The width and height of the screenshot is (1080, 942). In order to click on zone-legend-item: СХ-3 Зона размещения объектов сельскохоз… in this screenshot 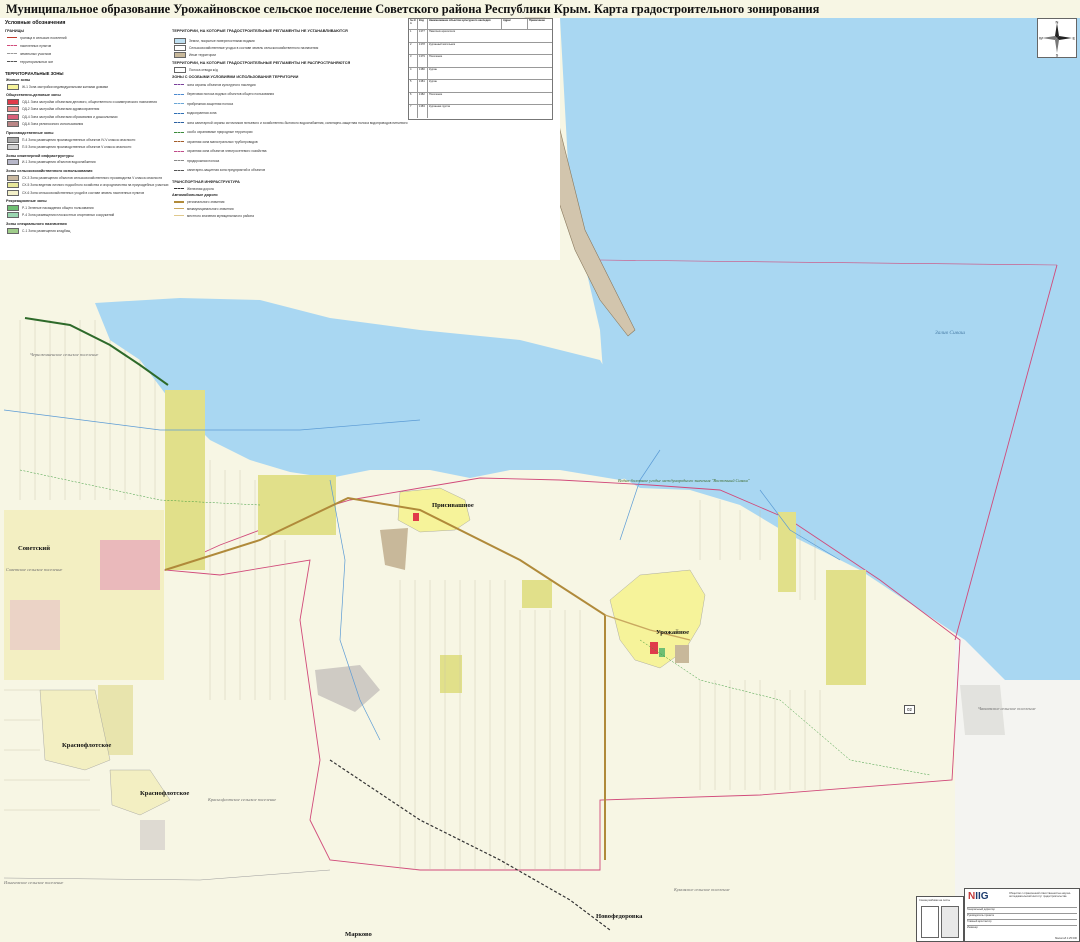, I will do `click(85, 177)`.